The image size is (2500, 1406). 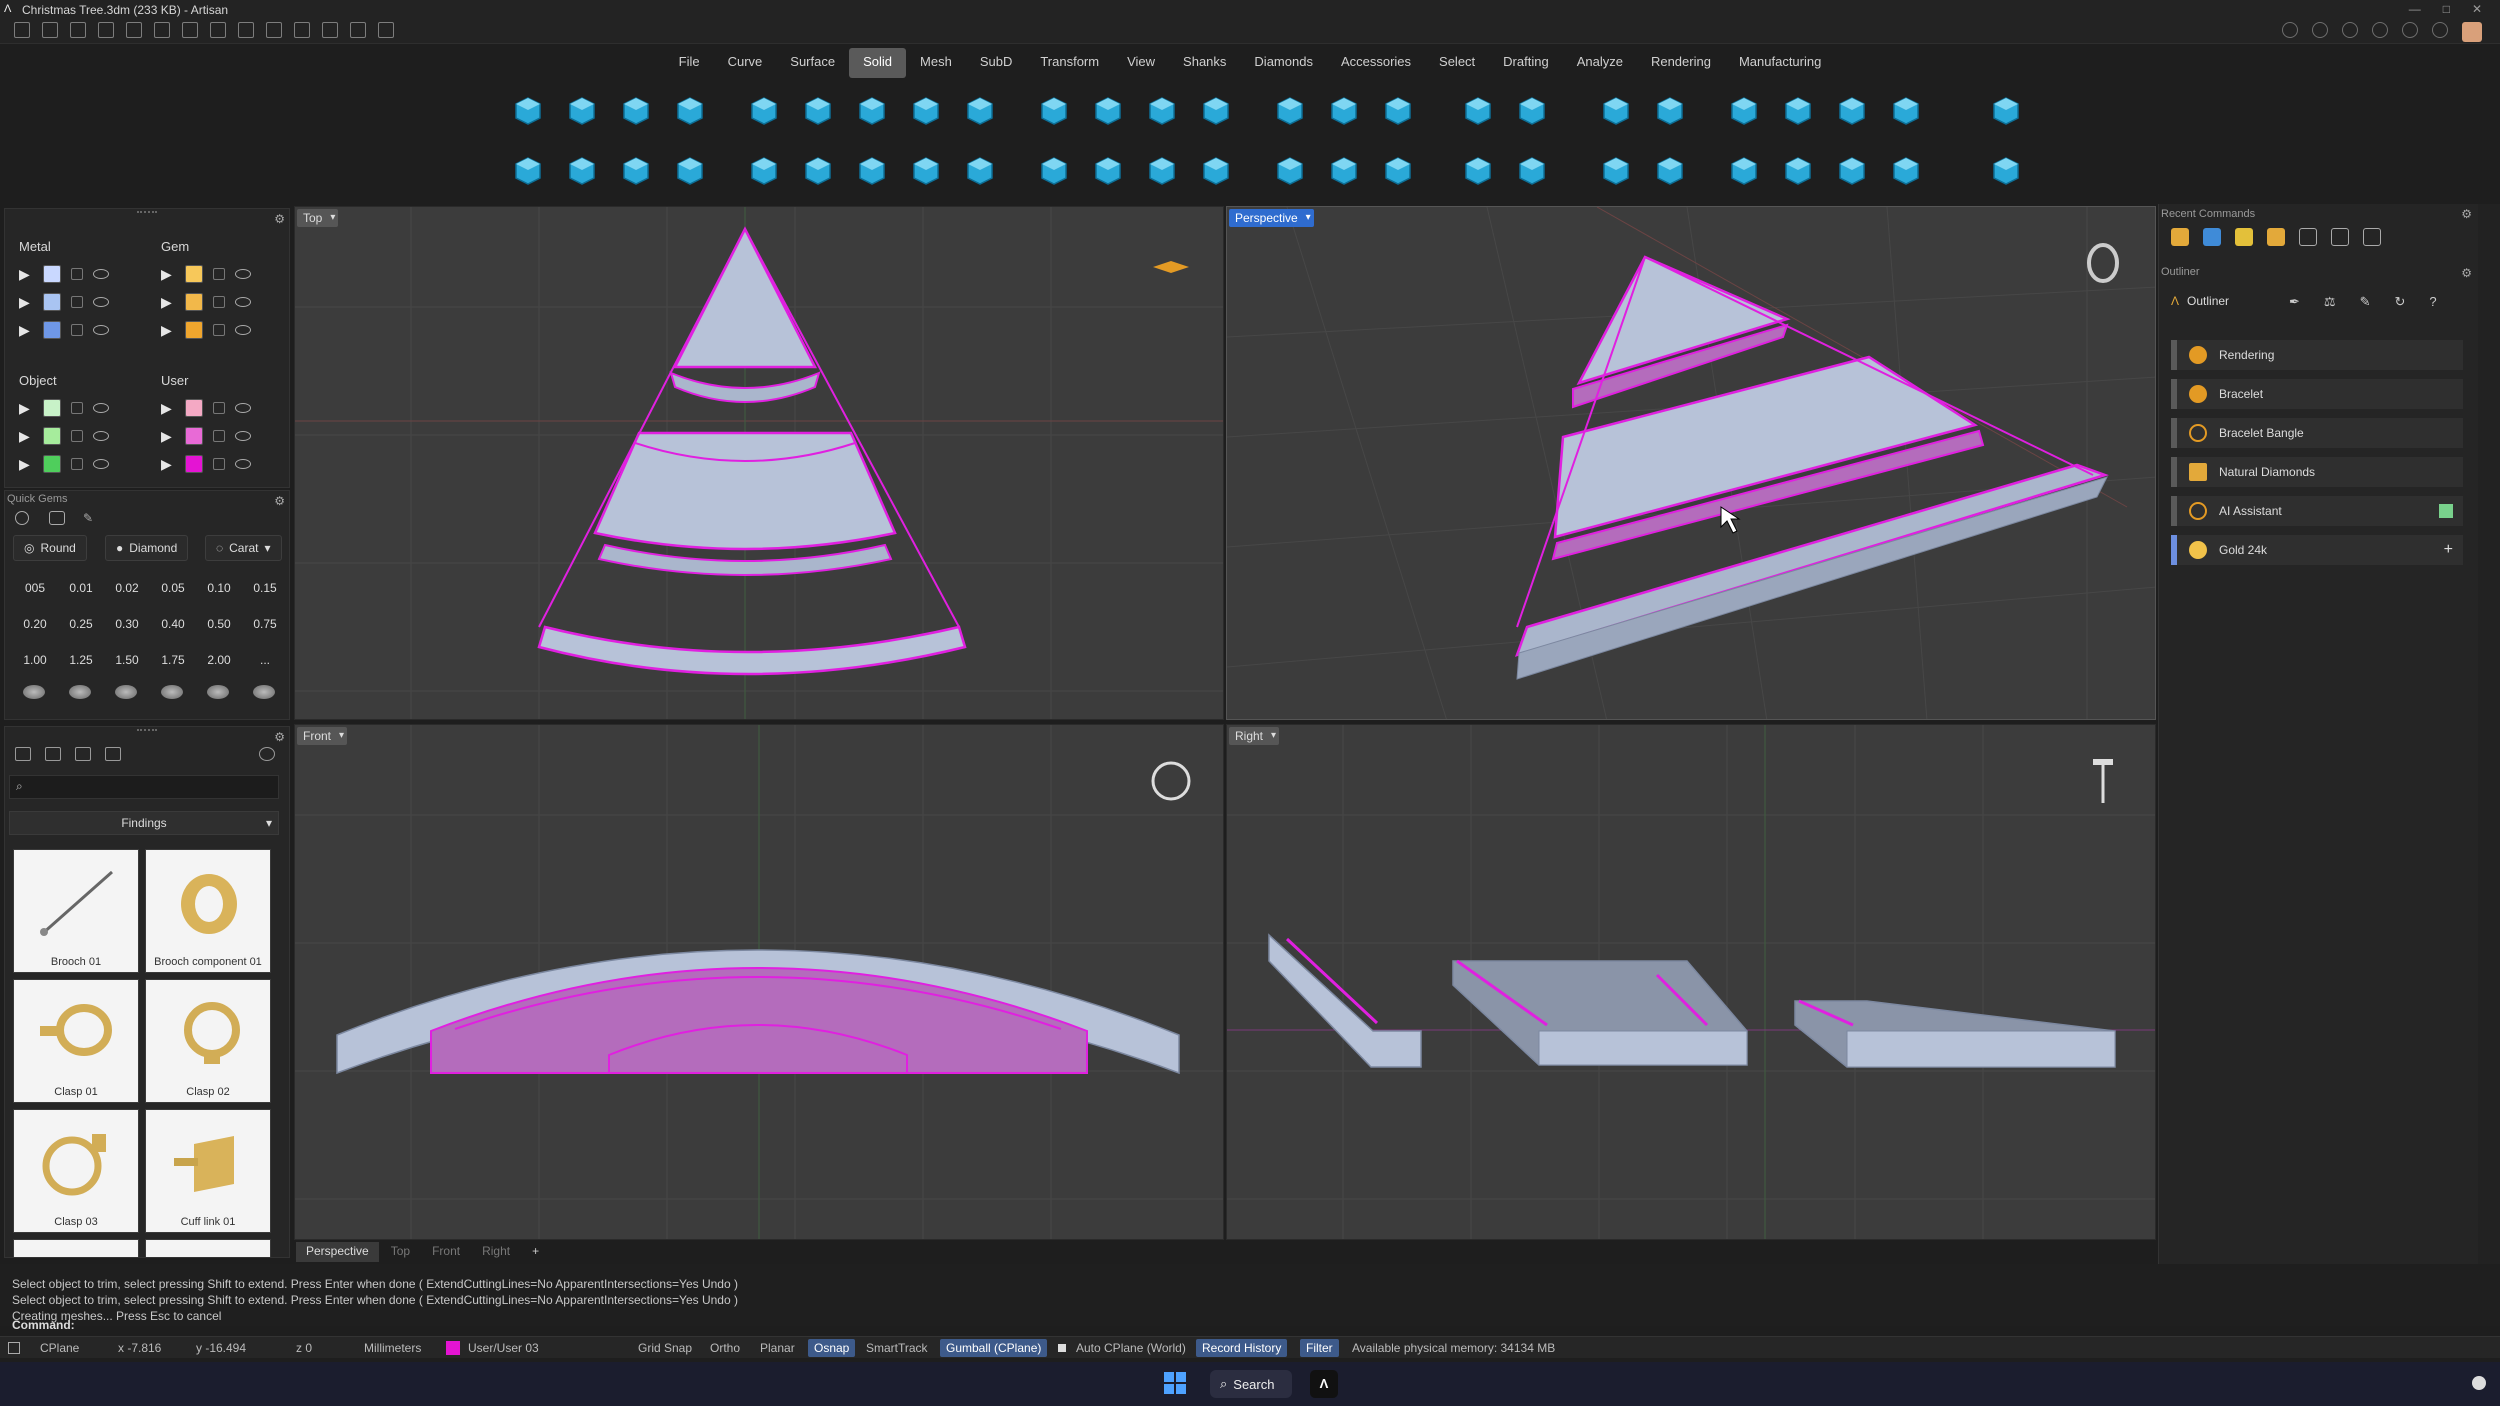 I want to click on ortho-toggle: Ortho, so click(x=725, y=1348).